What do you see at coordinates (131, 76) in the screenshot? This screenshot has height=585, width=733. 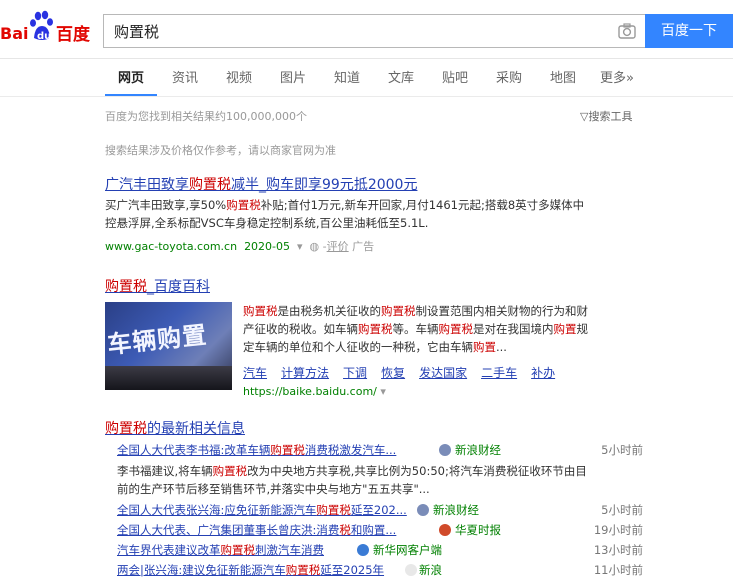 I see `tab-web: 网页` at bounding box center [131, 76].